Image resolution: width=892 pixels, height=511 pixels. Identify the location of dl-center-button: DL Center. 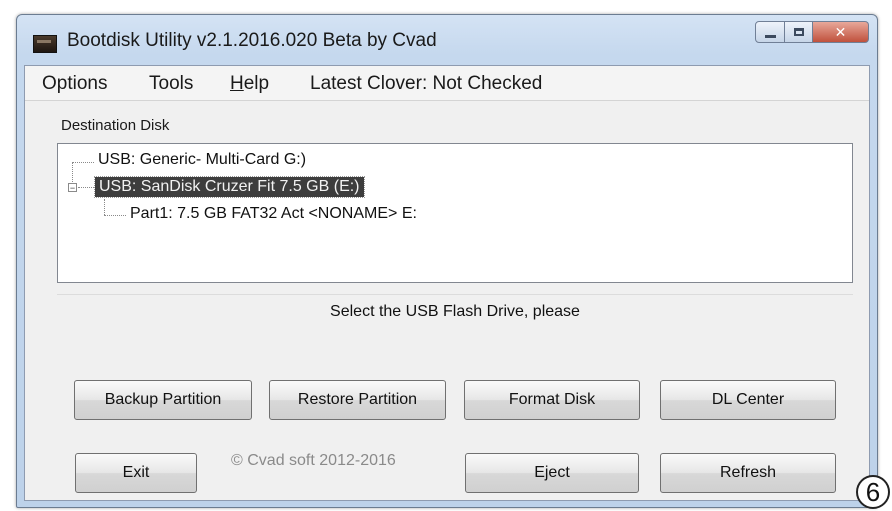
(748, 400).